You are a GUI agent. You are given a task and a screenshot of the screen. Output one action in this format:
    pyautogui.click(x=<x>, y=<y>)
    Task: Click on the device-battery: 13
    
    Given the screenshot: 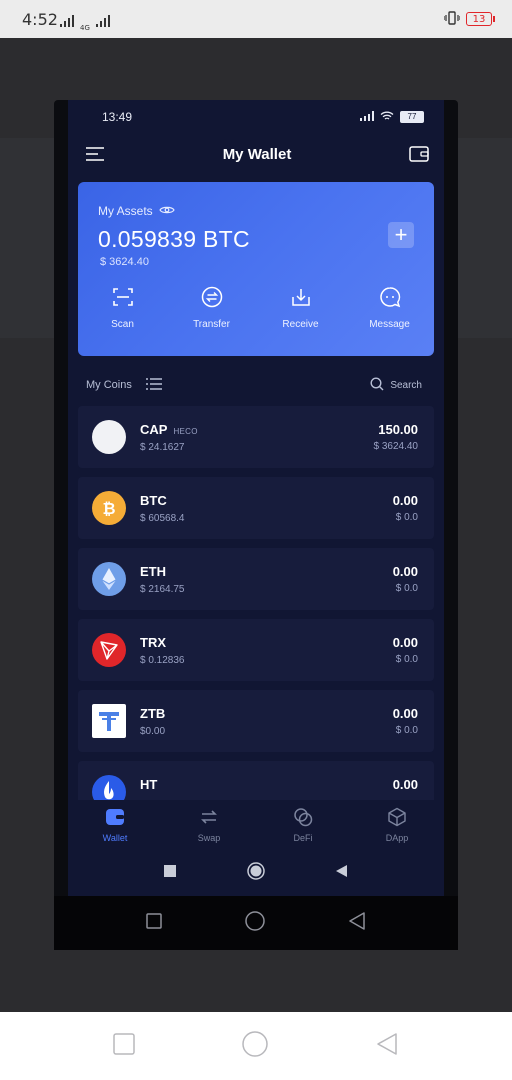 What is the action you would take?
    pyautogui.click(x=480, y=19)
    